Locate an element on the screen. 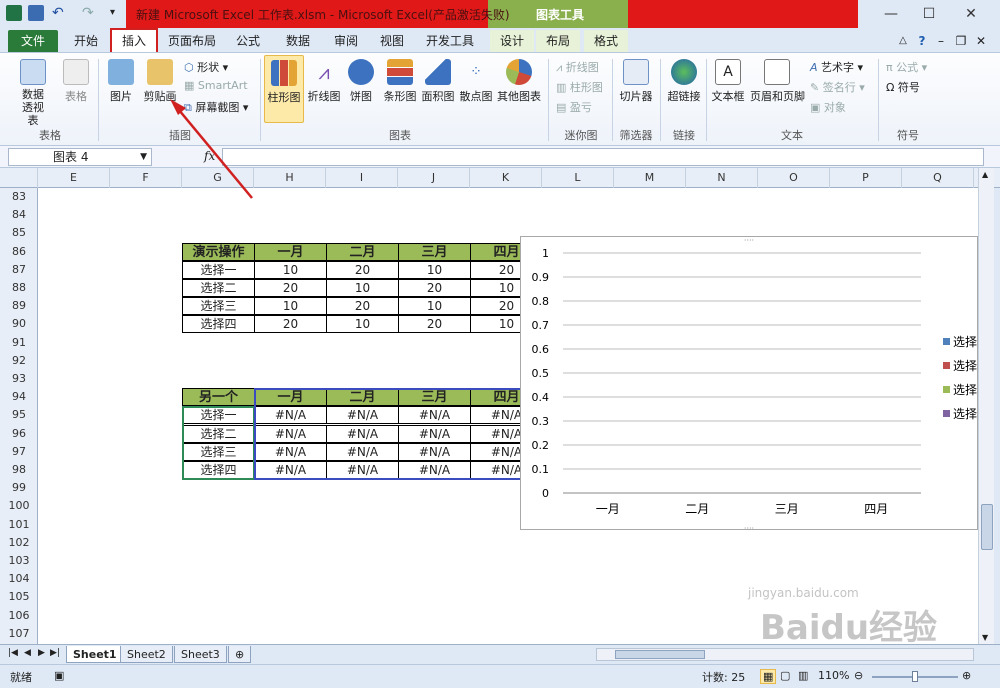  table2-header-cell: 三月 is located at coordinates (434, 397).